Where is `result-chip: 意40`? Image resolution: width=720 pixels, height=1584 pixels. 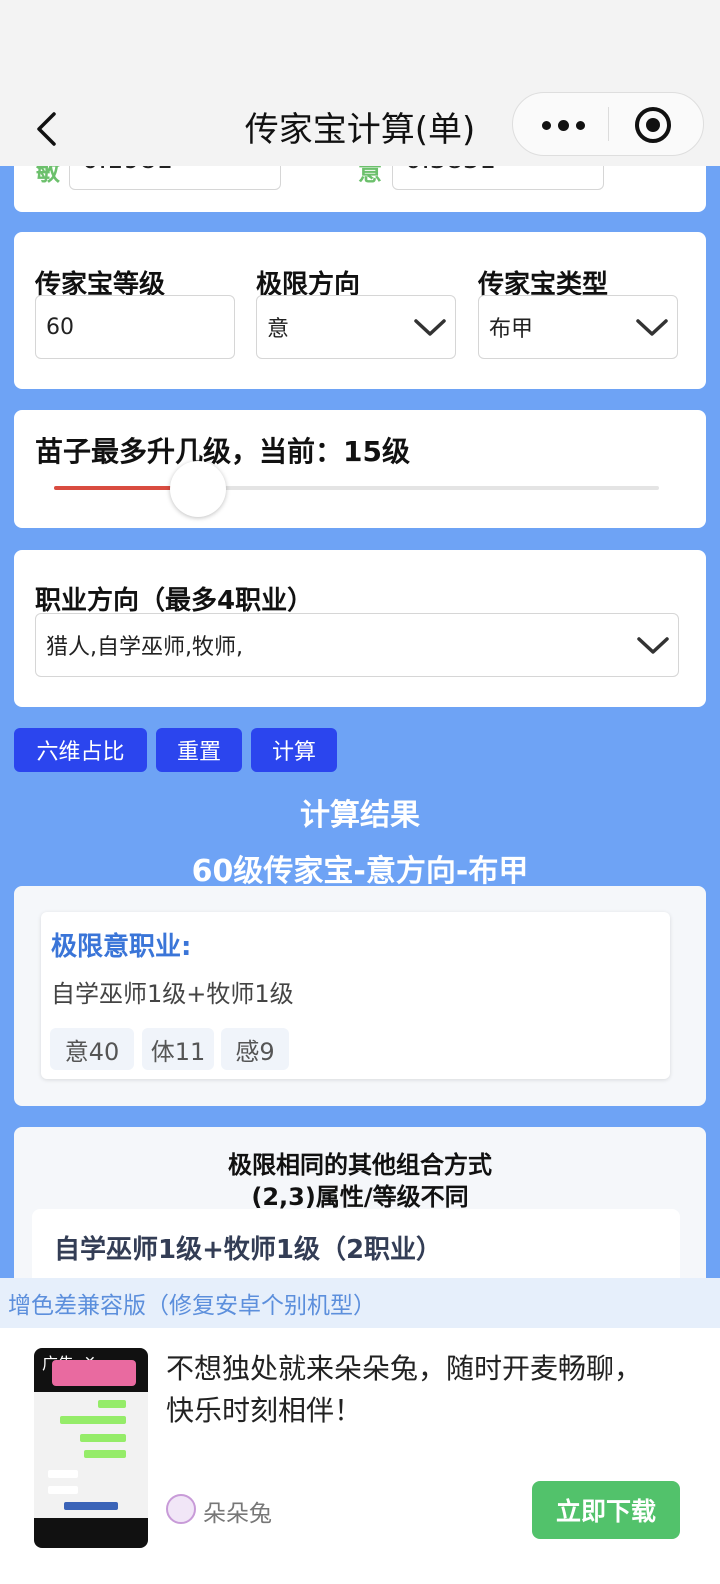 result-chip: 意40 is located at coordinates (92, 1049).